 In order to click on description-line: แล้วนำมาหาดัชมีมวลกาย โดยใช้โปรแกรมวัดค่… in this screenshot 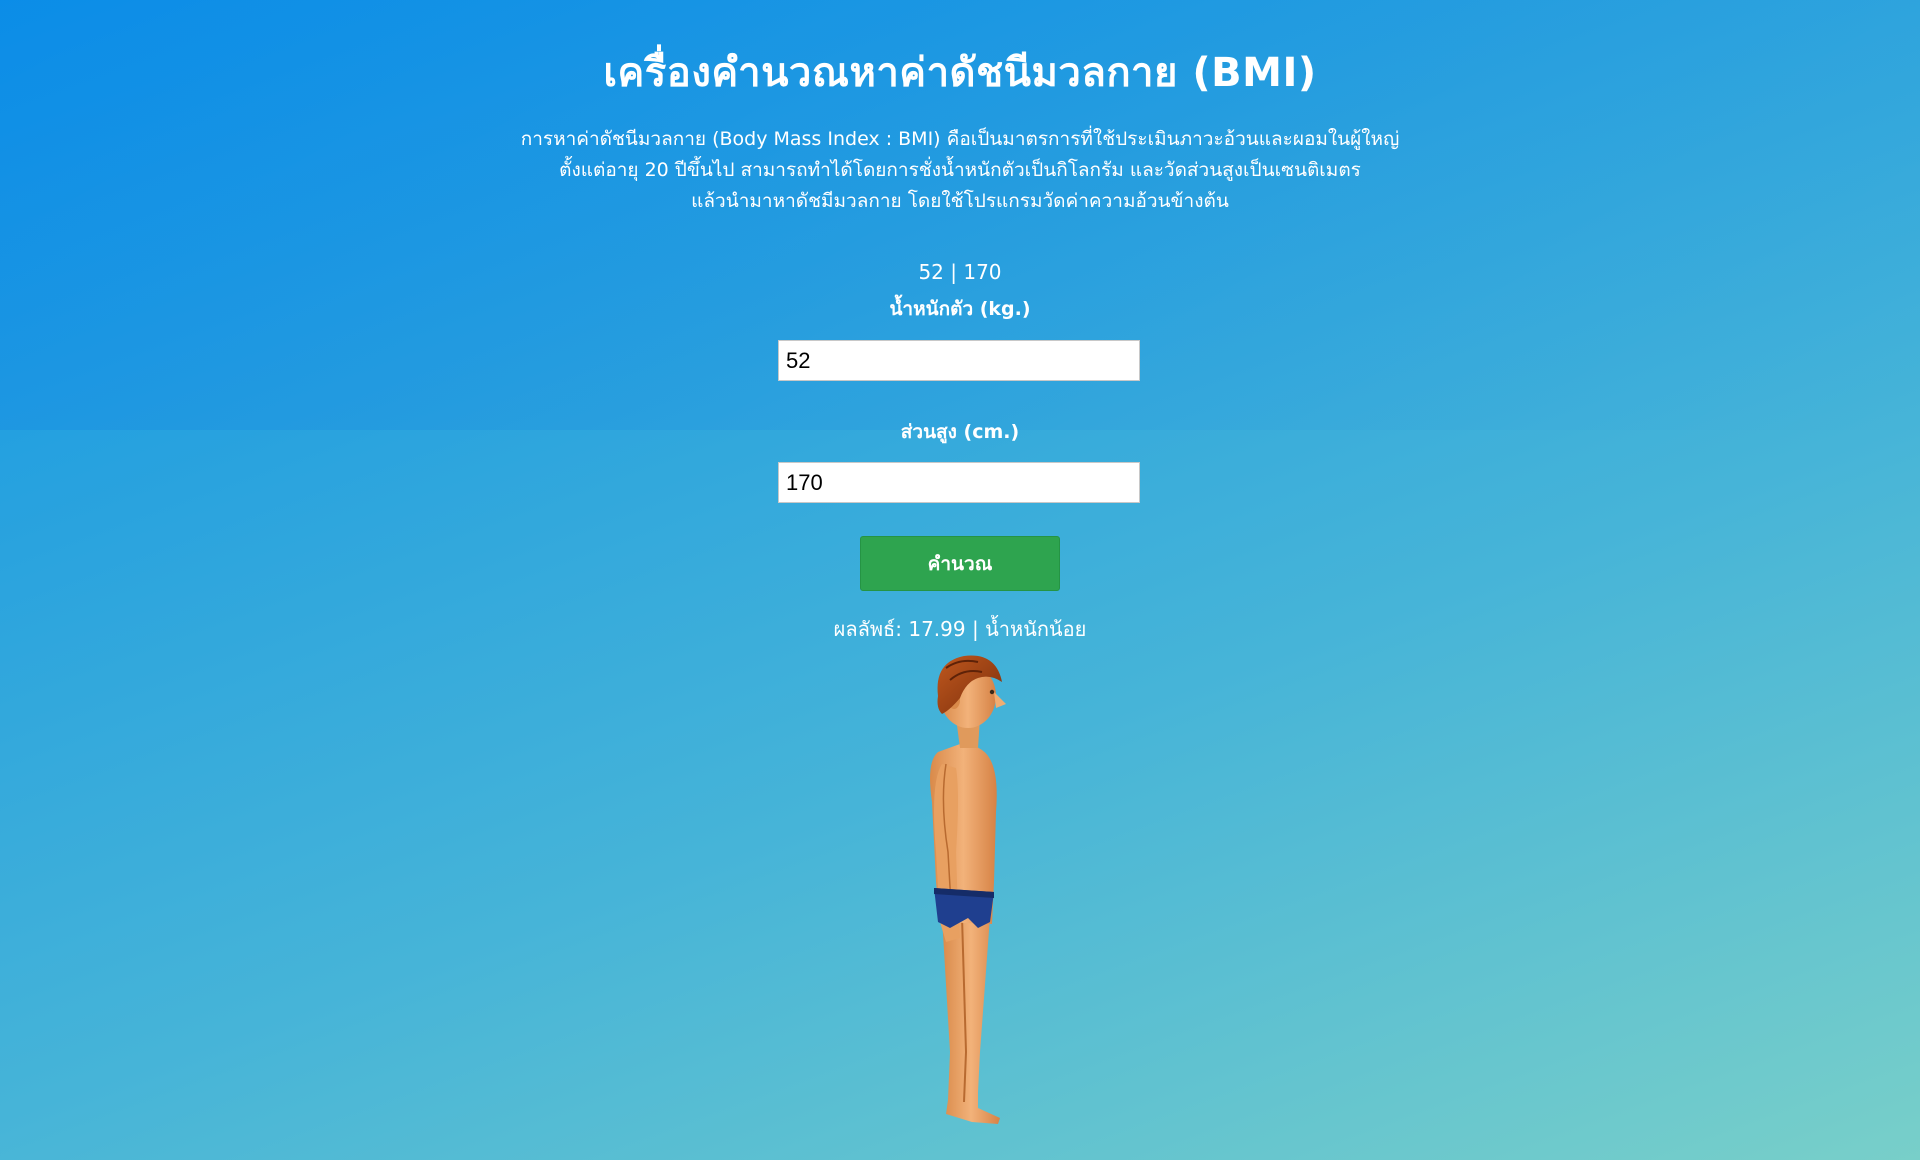, I will do `click(960, 201)`.